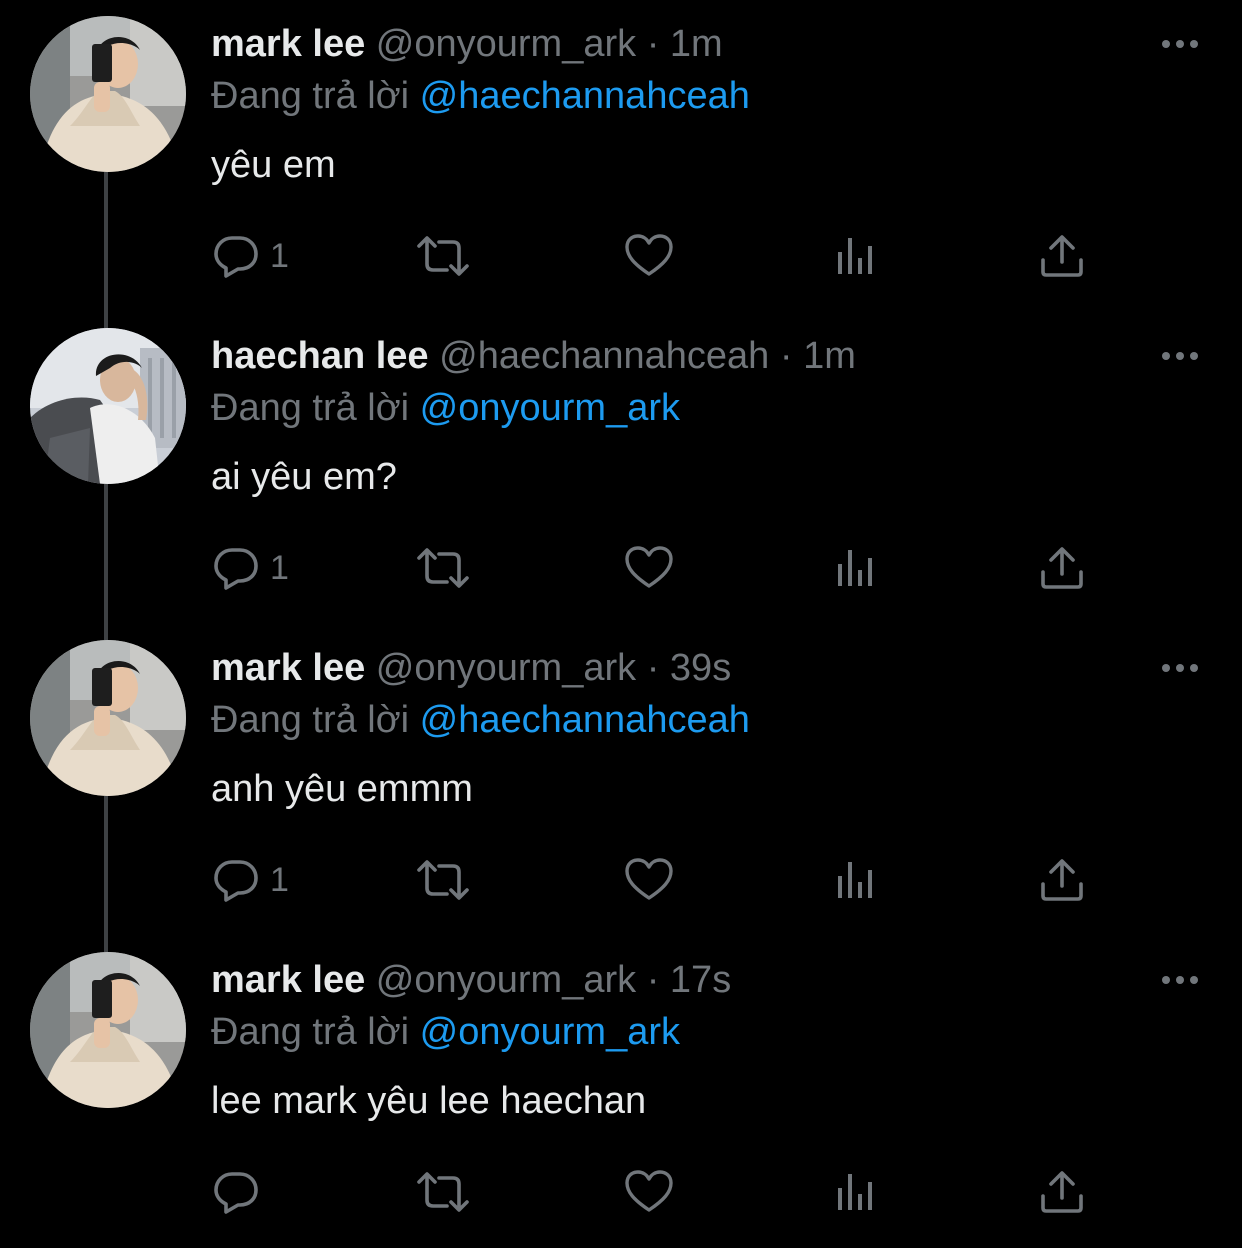  I want to click on tweet-text: ai yêu em?, so click(304, 477).